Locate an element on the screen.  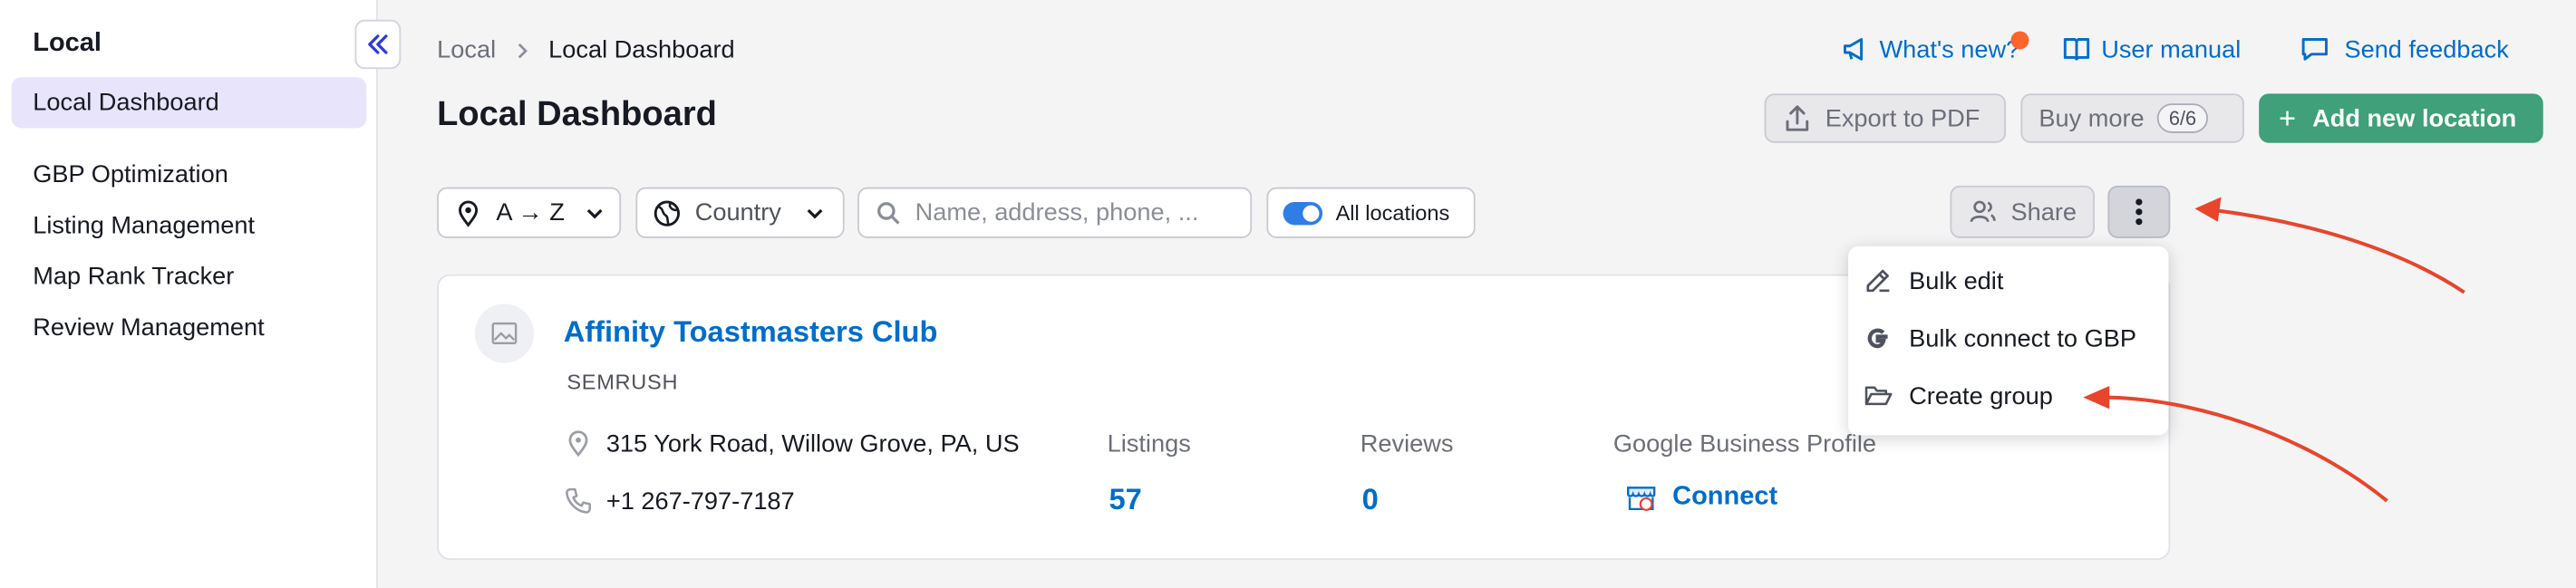
book-icon is located at coordinates (2076, 49).